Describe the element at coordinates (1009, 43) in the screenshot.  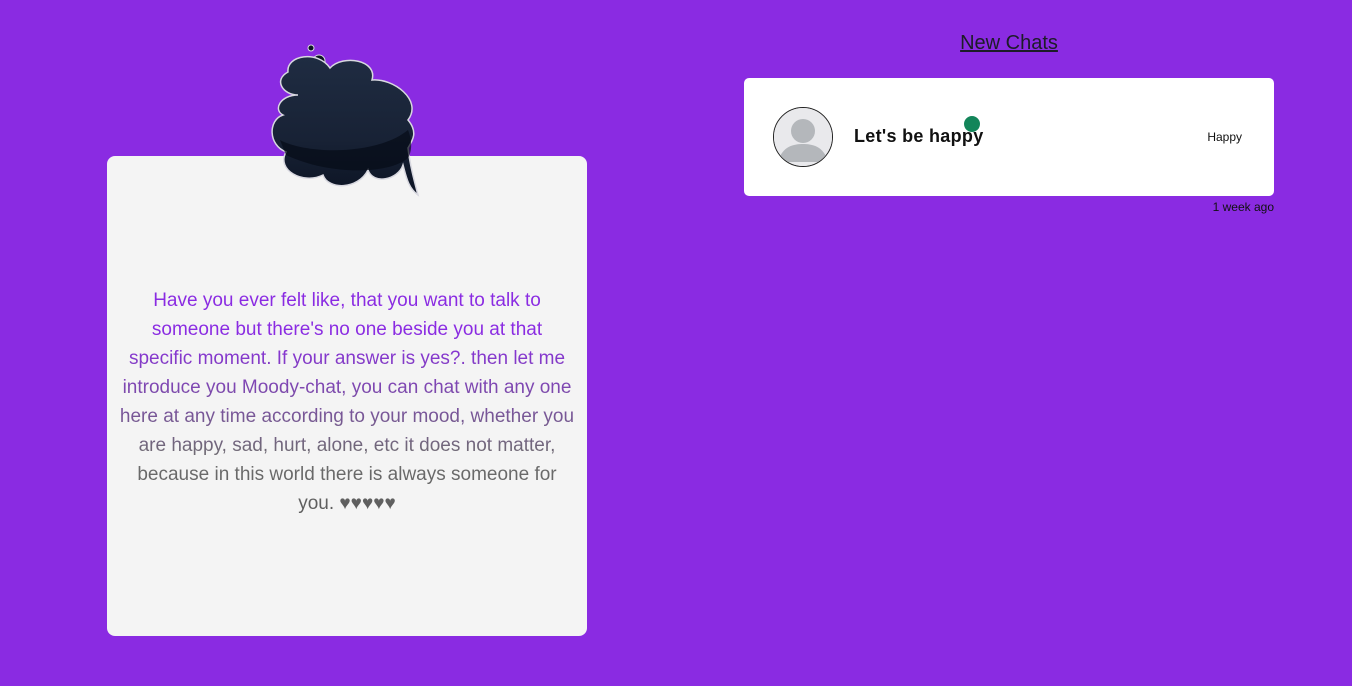
I see `new-chats-title: New Chats` at that location.